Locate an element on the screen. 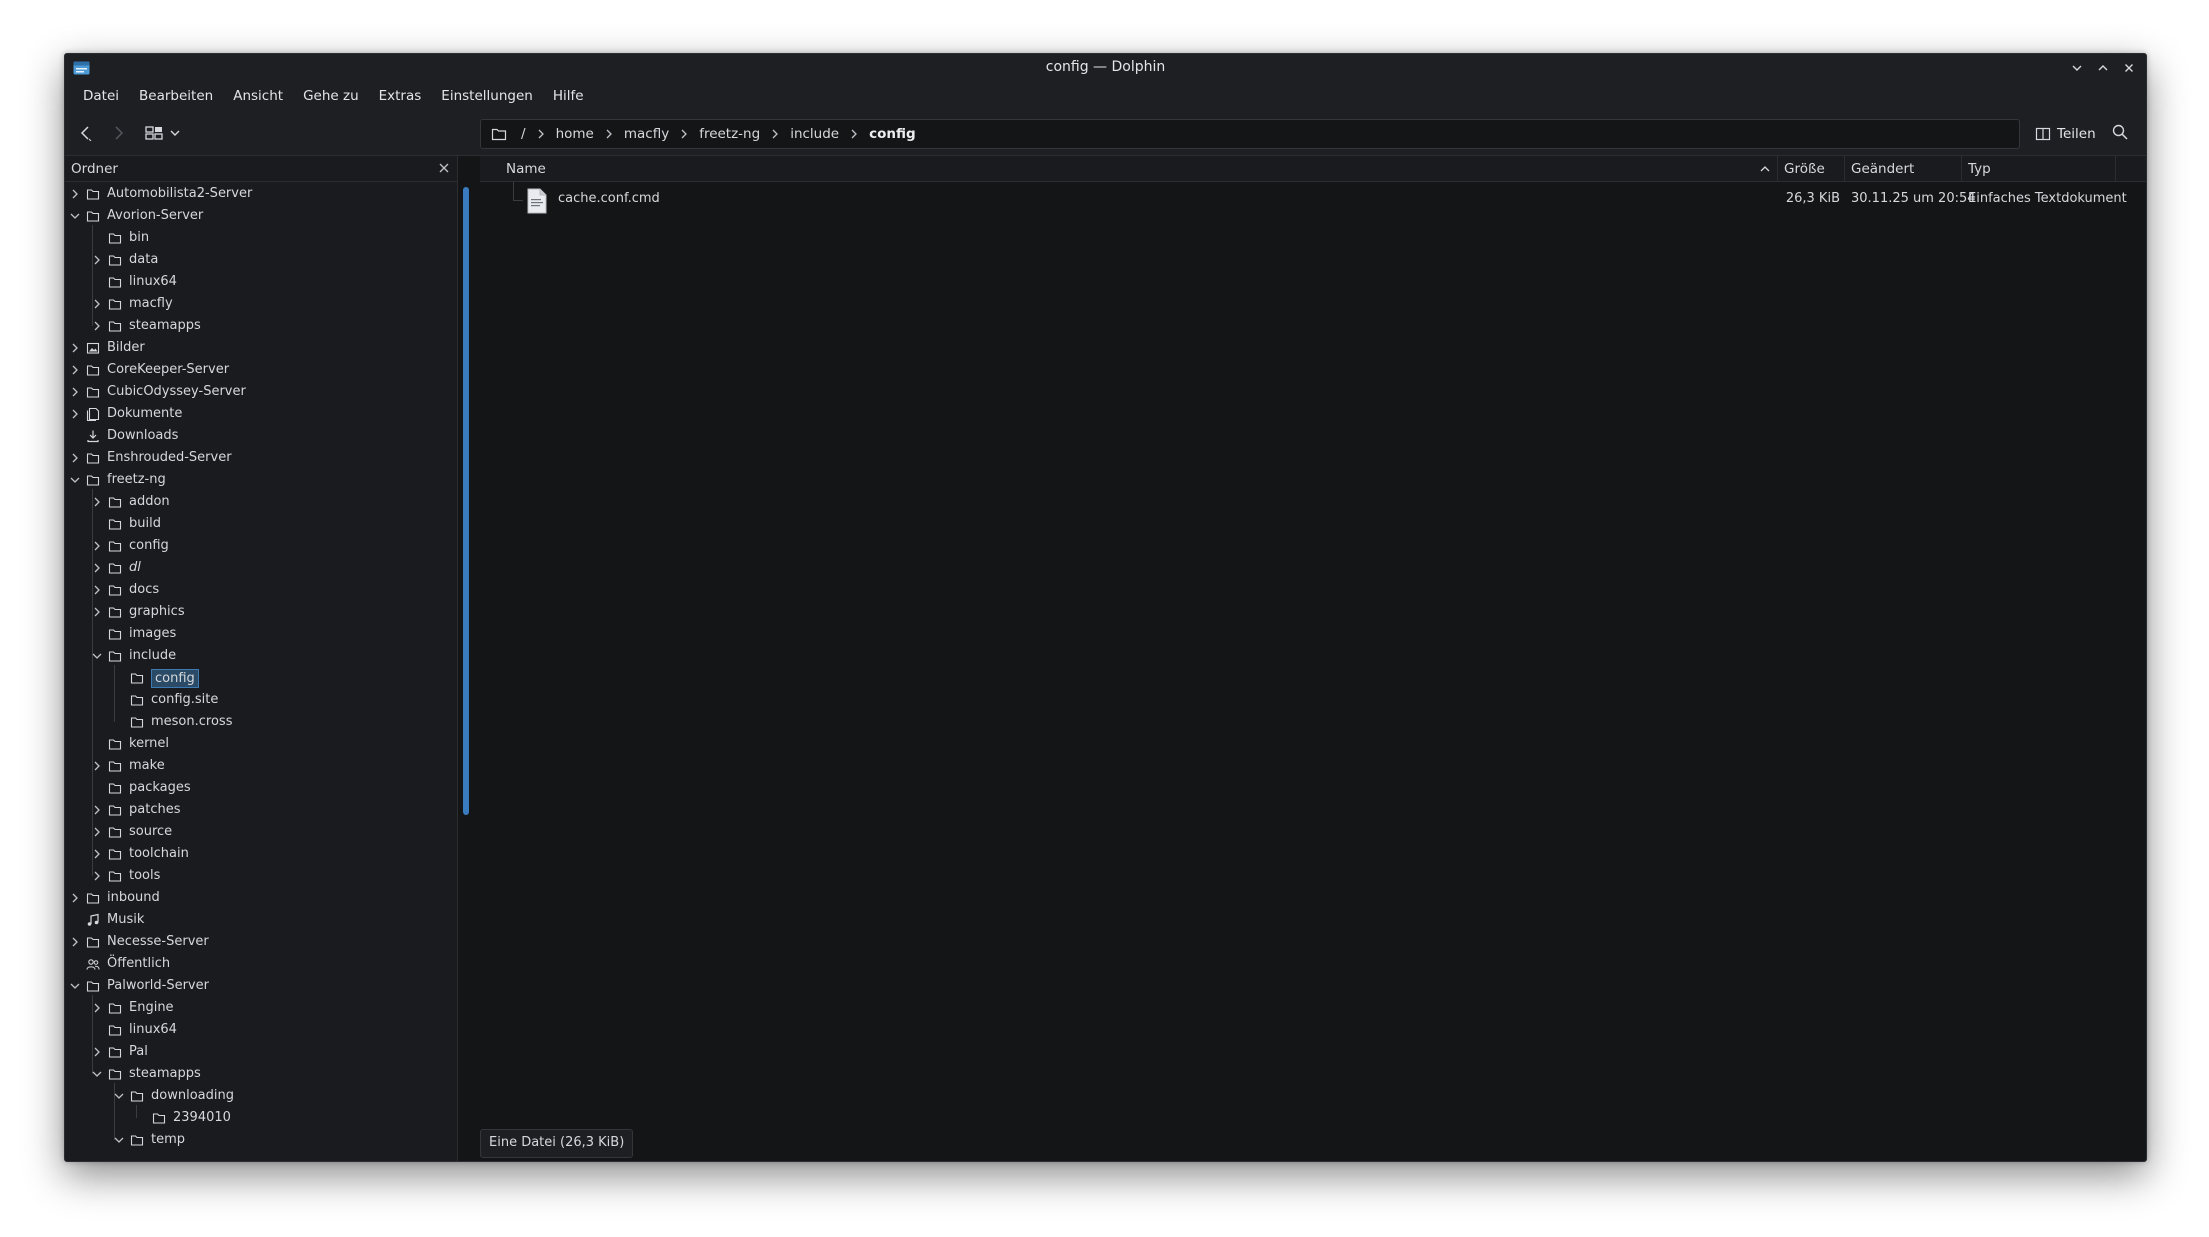  tree-item: graphics is located at coordinates (255, 612).